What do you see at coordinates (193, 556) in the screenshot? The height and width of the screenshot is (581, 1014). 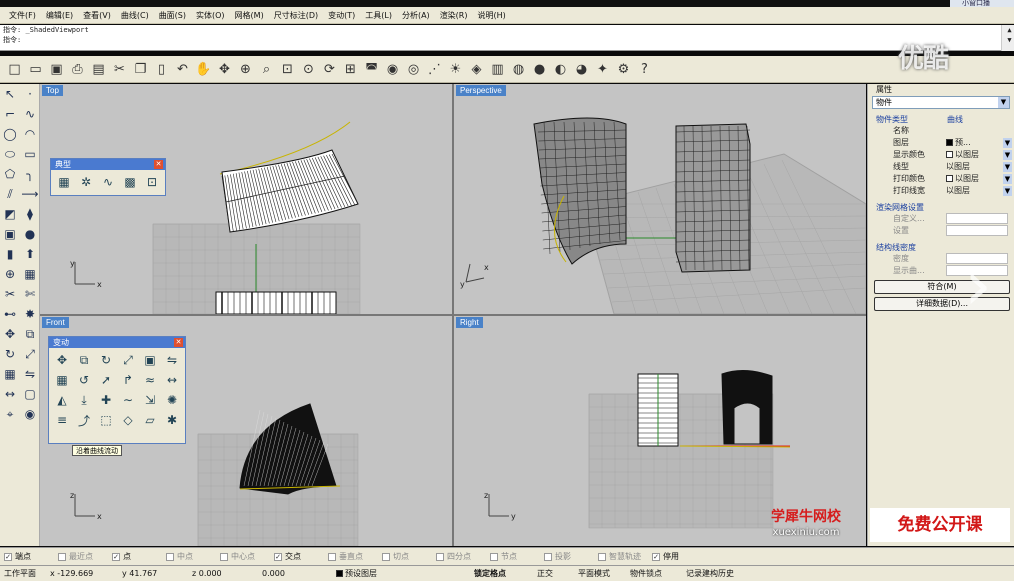 I see `osnap-item: 中点` at bounding box center [193, 556].